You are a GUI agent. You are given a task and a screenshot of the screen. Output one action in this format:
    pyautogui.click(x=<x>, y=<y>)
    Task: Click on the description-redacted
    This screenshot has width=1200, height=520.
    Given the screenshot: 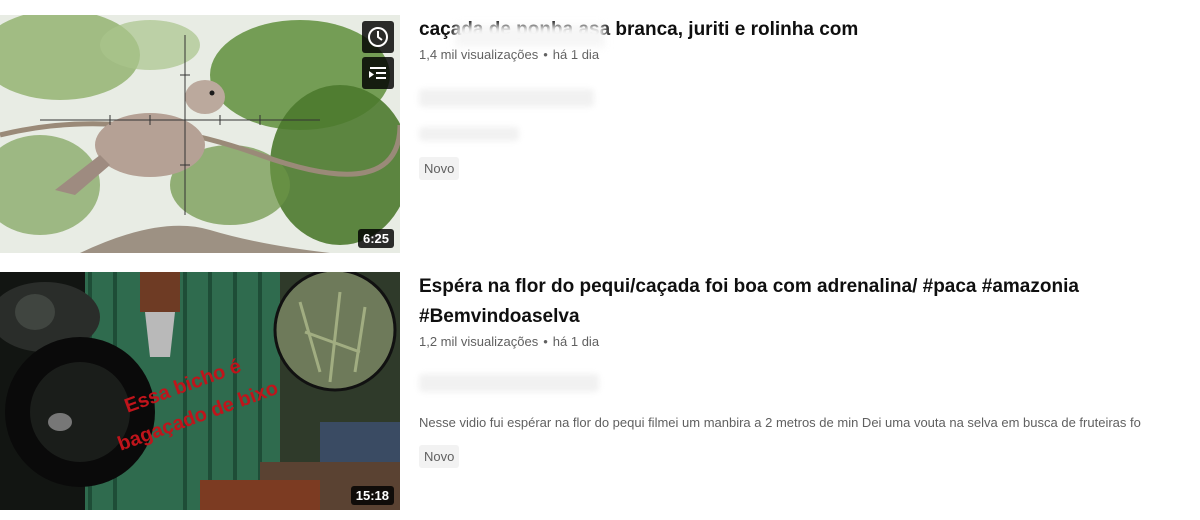 What is the action you would take?
    pyautogui.click(x=469, y=134)
    